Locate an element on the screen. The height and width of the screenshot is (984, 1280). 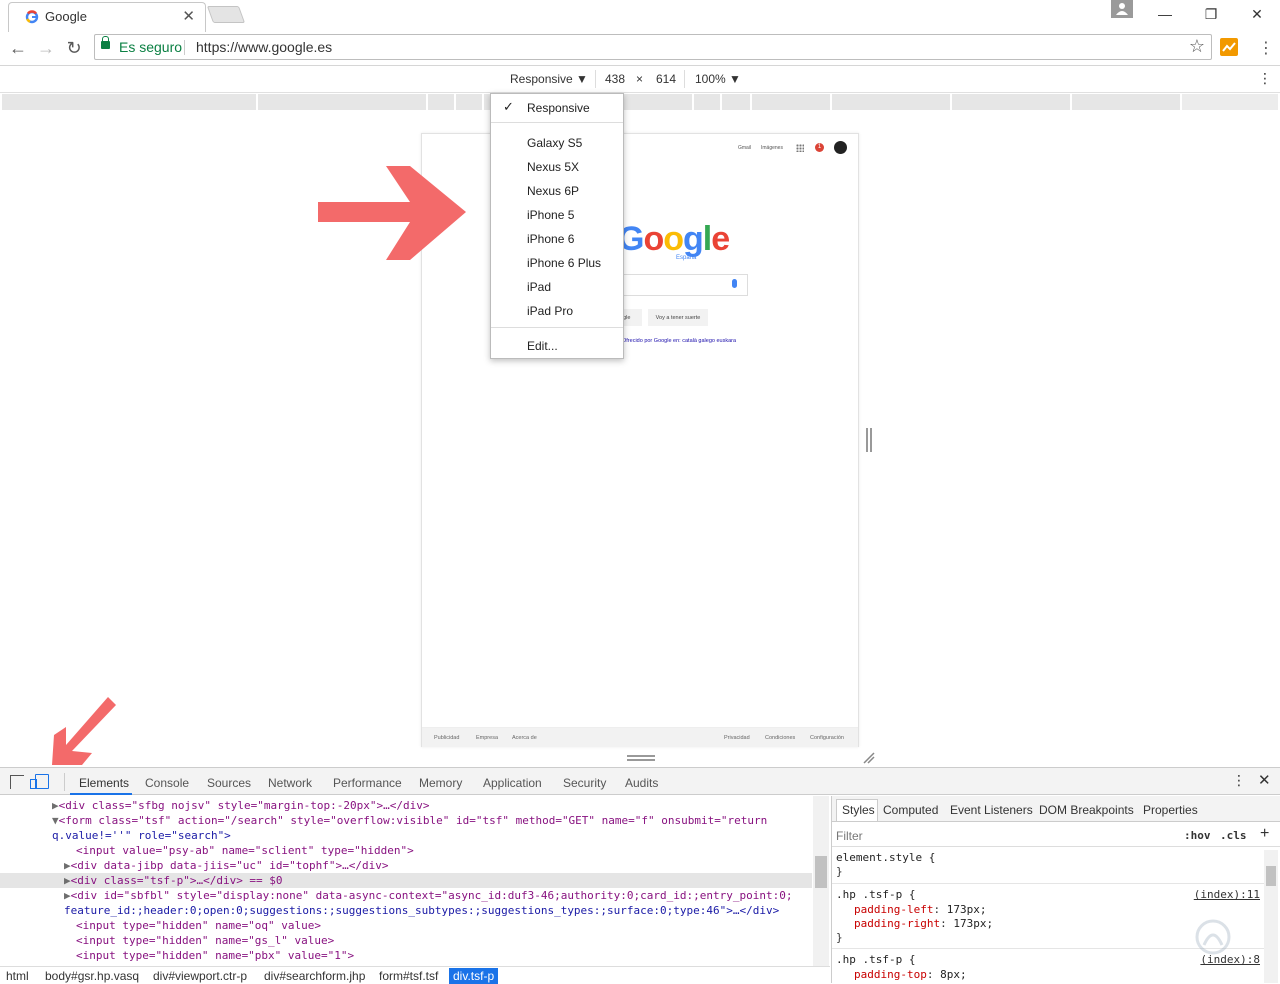
footer-link: Empresa is located at coordinates (487, 738).